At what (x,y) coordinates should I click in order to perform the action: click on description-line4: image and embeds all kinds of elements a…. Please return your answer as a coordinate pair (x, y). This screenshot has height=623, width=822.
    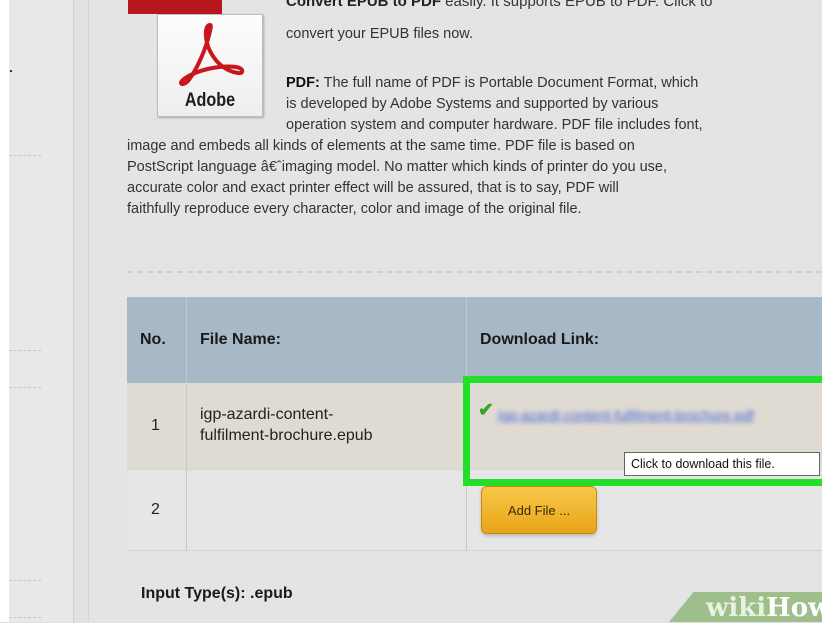
    Looking at the image, I should click on (381, 146).